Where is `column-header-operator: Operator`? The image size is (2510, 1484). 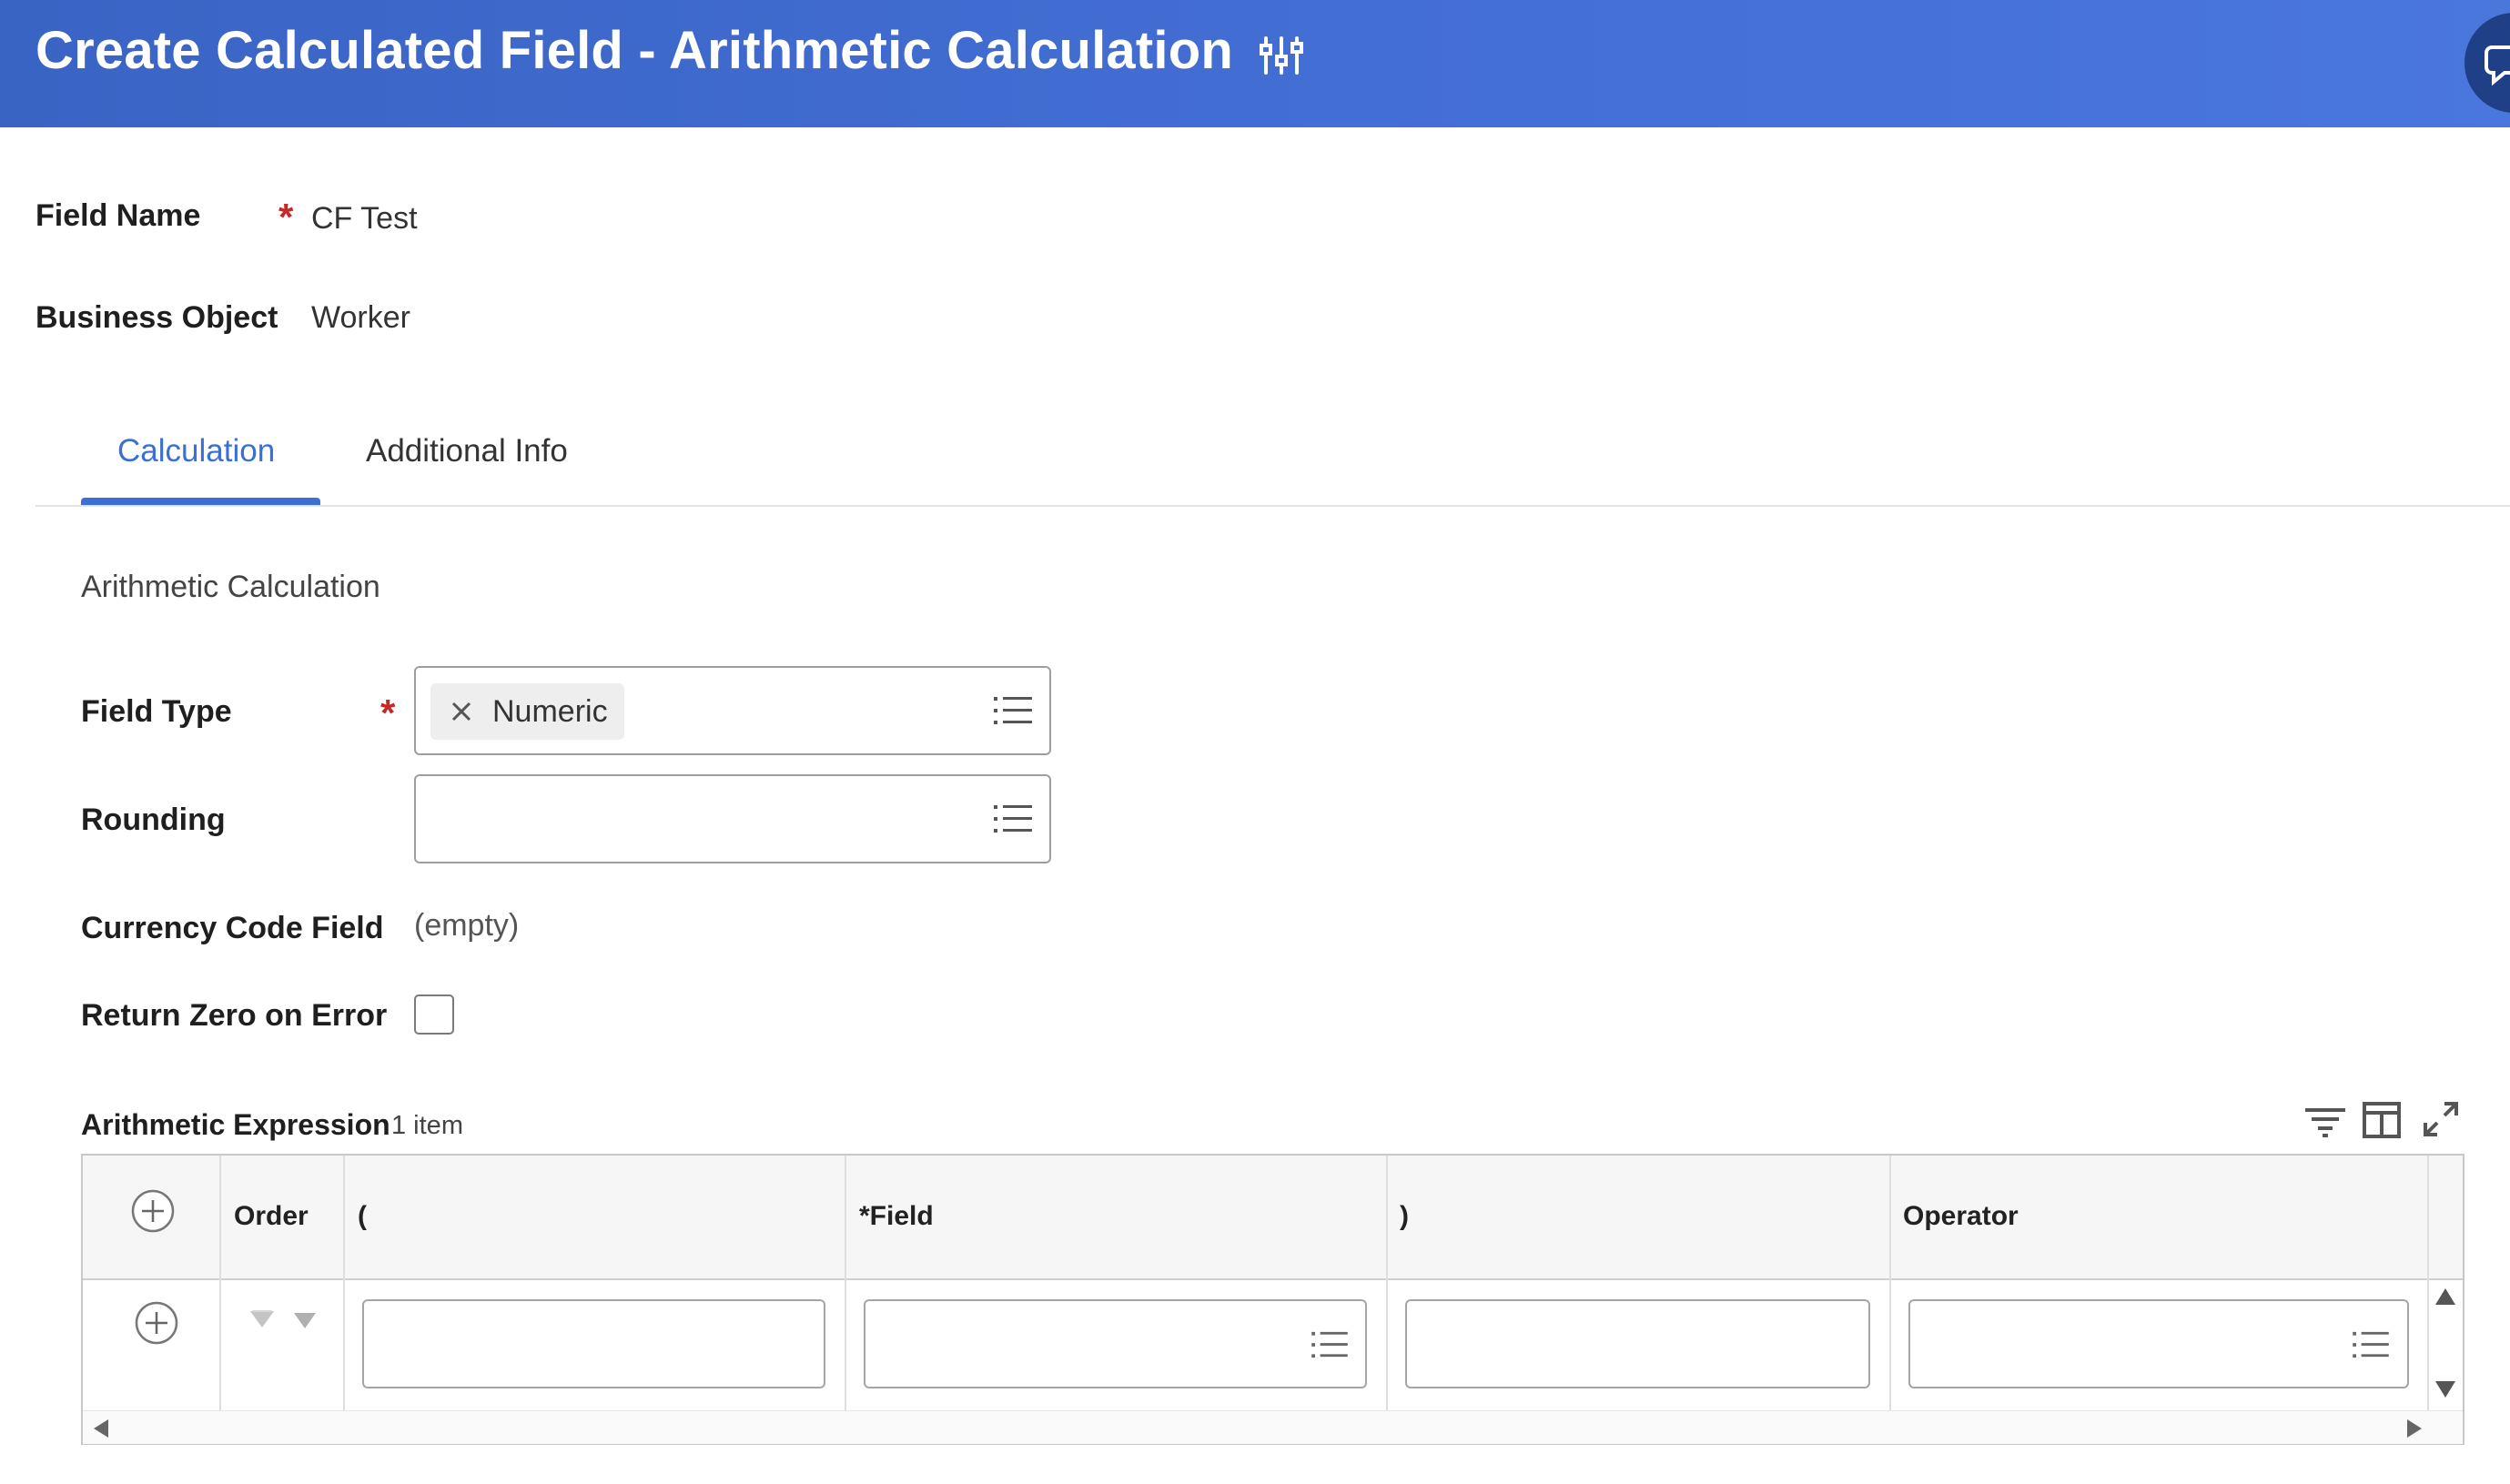
column-header-operator: Operator is located at coordinates (1961, 1216).